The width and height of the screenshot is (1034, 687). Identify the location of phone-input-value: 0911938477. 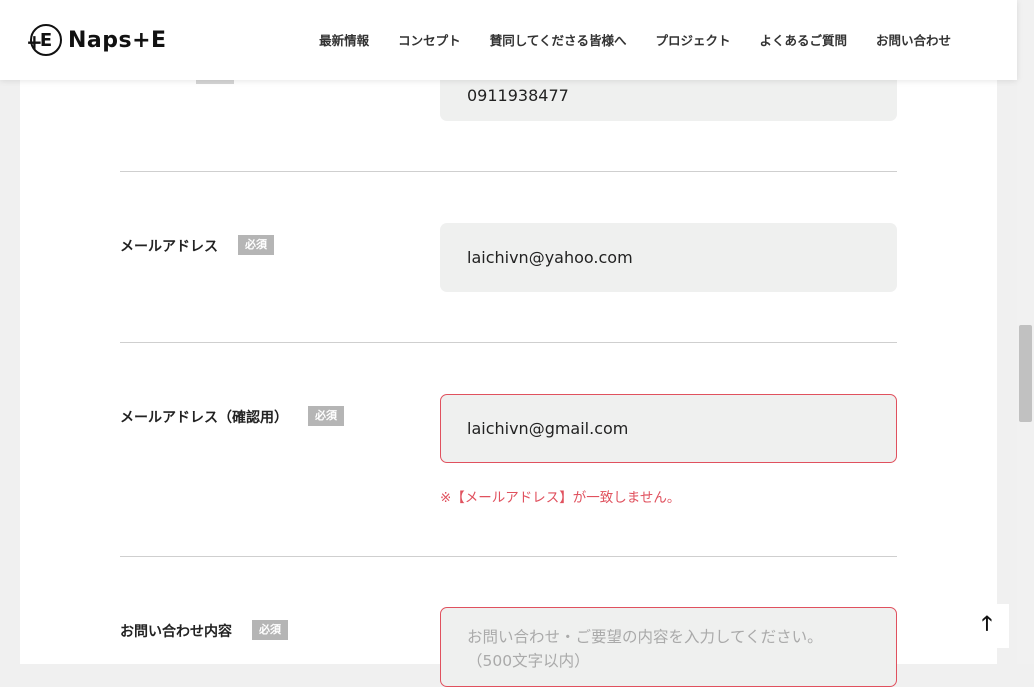
(518, 95).